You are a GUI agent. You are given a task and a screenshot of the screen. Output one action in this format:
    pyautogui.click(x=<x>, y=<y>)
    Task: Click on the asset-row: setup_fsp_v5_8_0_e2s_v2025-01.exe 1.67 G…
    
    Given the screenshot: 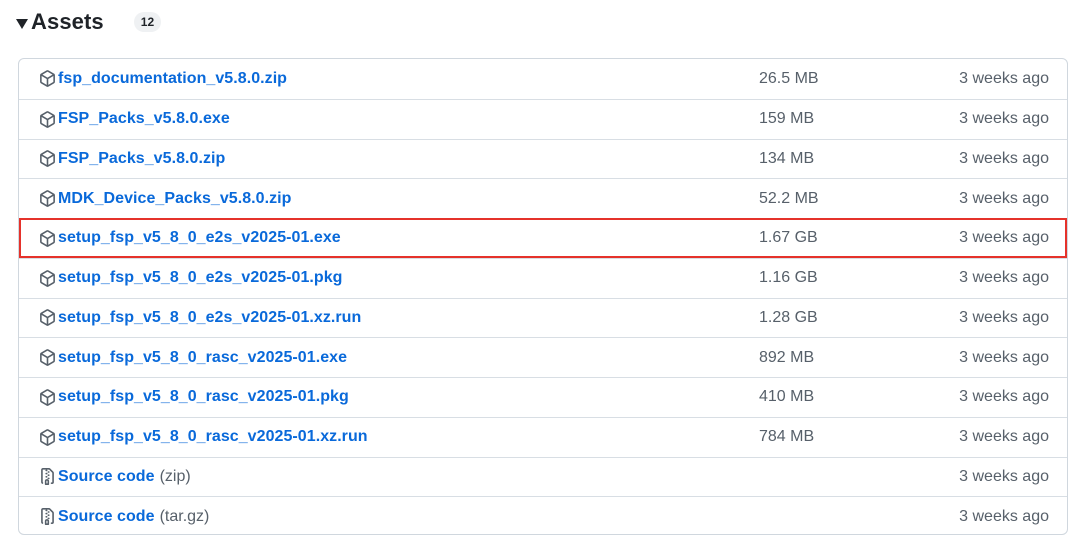 What is the action you would take?
    pyautogui.click(x=543, y=238)
    